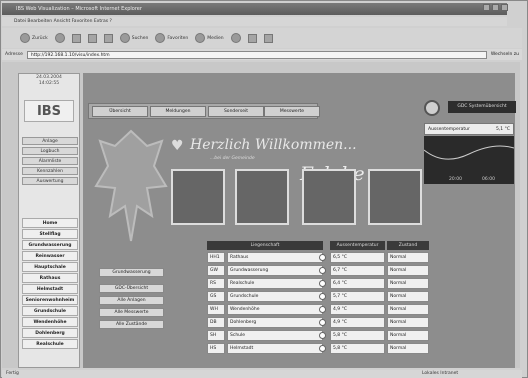  I want to click on close-button, so click(504, 7).